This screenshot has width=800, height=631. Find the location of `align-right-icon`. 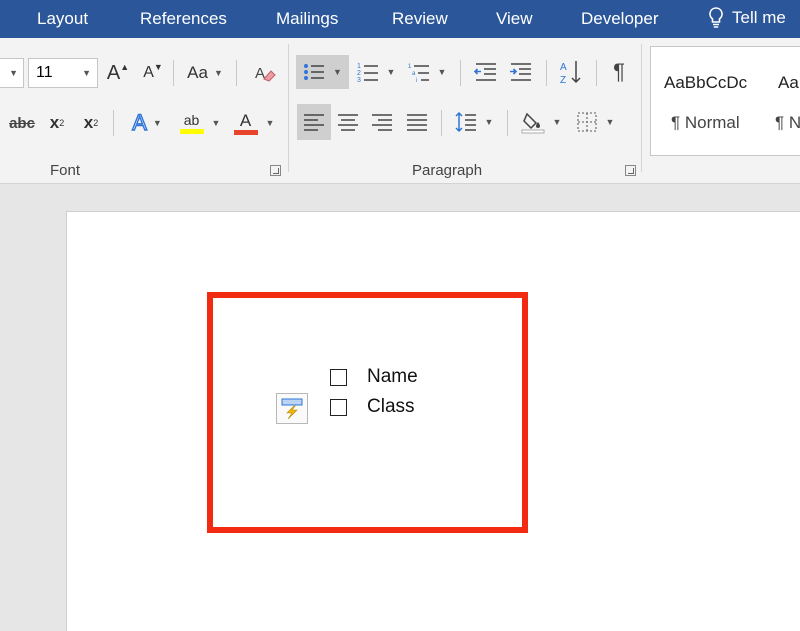

align-right-icon is located at coordinates (382, 122).